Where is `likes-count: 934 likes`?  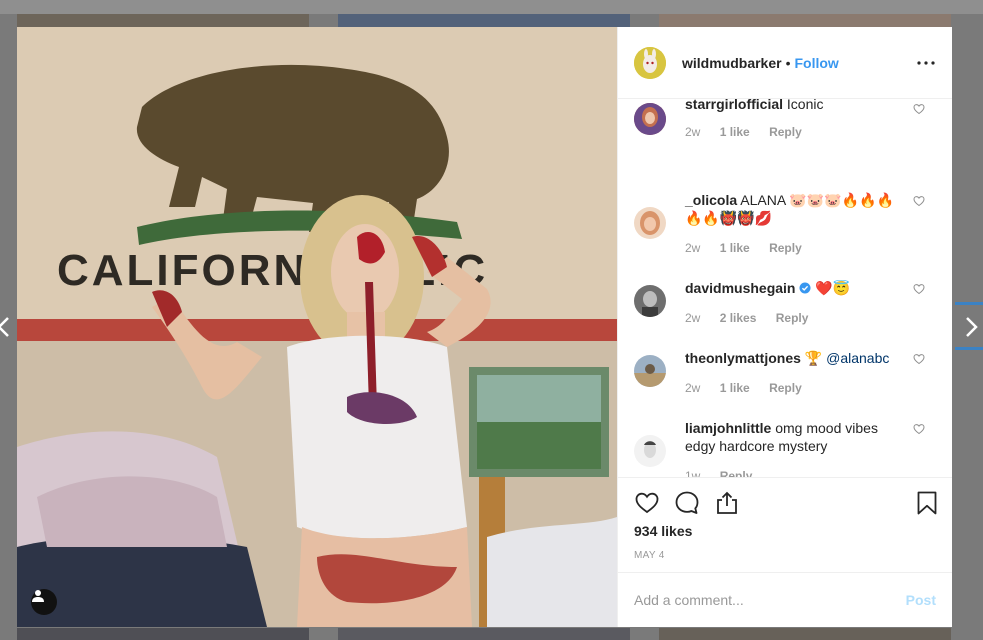
likes-count: 934 likes is located at coordinates (663, 531).